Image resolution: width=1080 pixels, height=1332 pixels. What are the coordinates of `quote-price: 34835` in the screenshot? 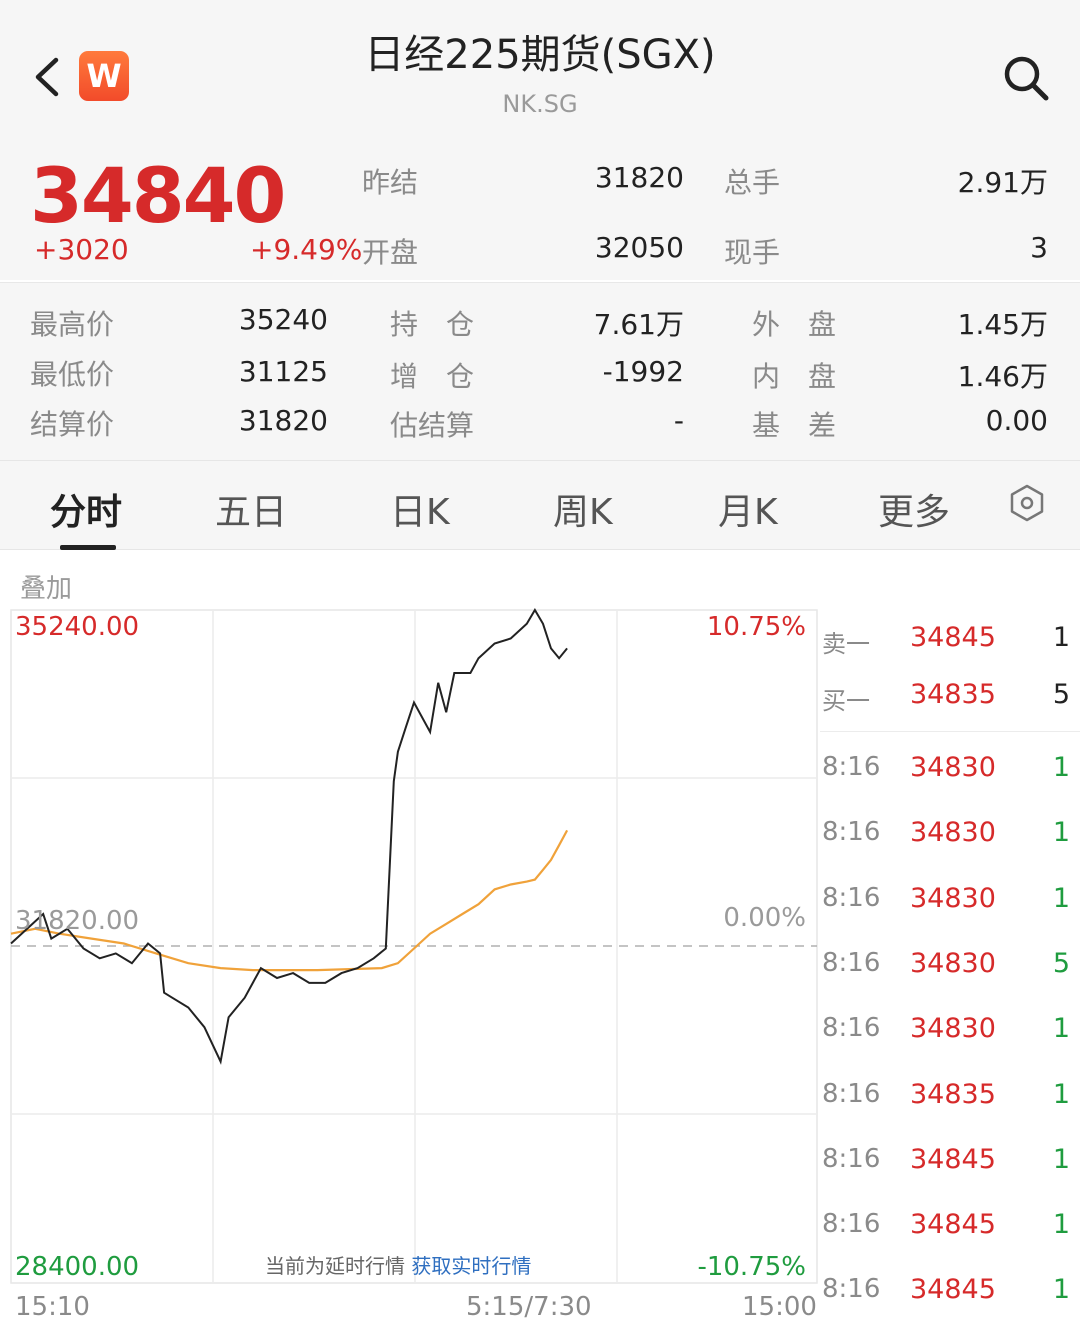 It's located at (953, 694).